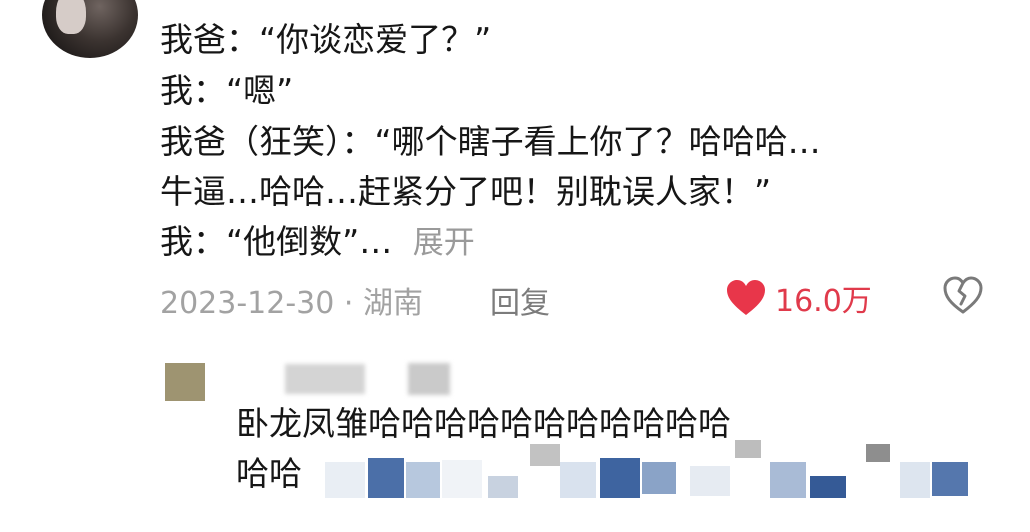 The image size is (1030, 532). What do you see at coordinates (466, 191) in the screenshot?
I see `comment-line-4: 牛逼…哈哈…赶紧分了吧！别耽误人家！”` at bounding box center [466, 191].